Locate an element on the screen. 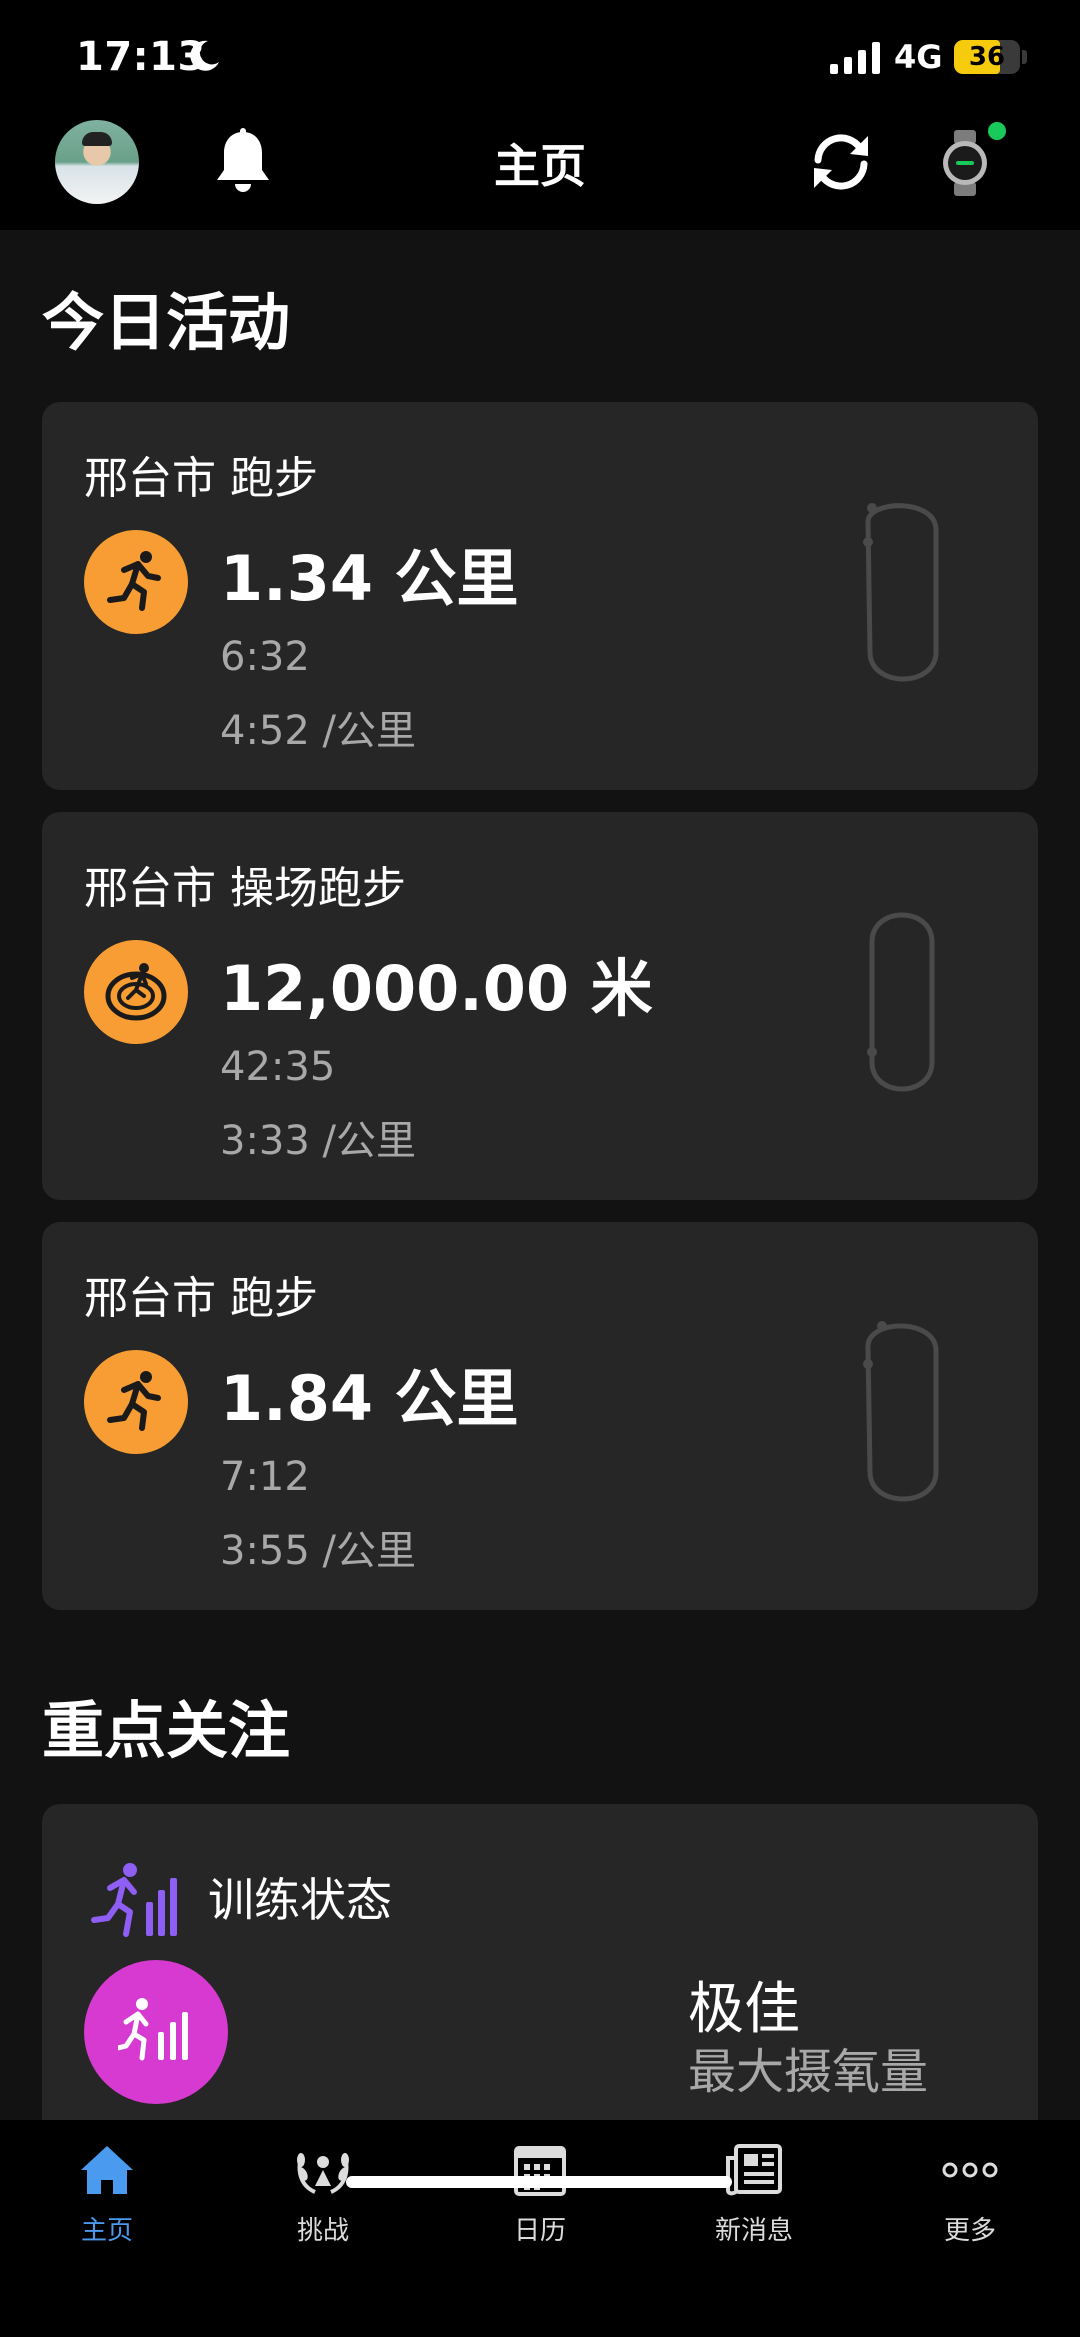  tab-calendar: 日历 is located at coordinates (540, 2197).